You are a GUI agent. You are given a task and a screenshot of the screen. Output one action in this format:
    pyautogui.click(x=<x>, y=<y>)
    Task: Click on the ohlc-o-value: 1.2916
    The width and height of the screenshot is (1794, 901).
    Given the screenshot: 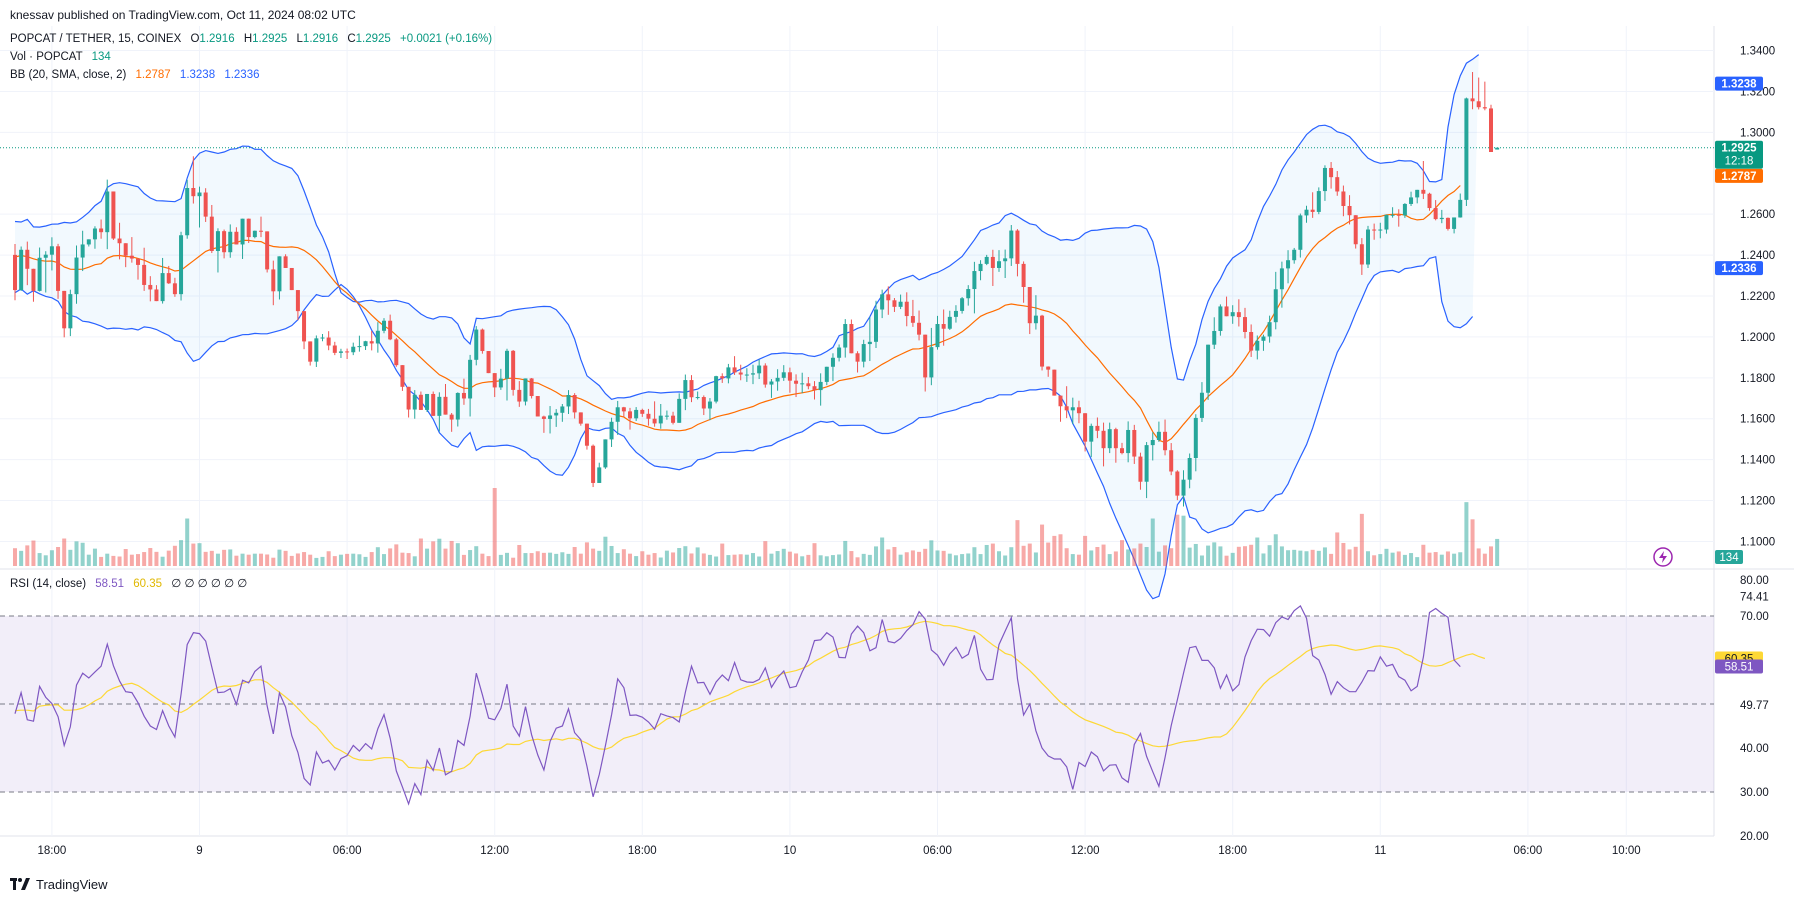 What is the action you would take?
    pyautogui.click(x=216, y=39)
    